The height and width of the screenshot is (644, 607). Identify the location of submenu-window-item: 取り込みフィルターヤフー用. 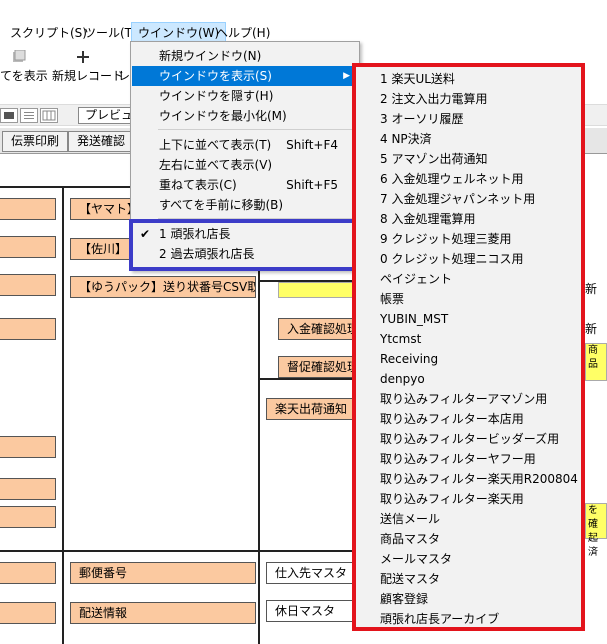
(458, 459).